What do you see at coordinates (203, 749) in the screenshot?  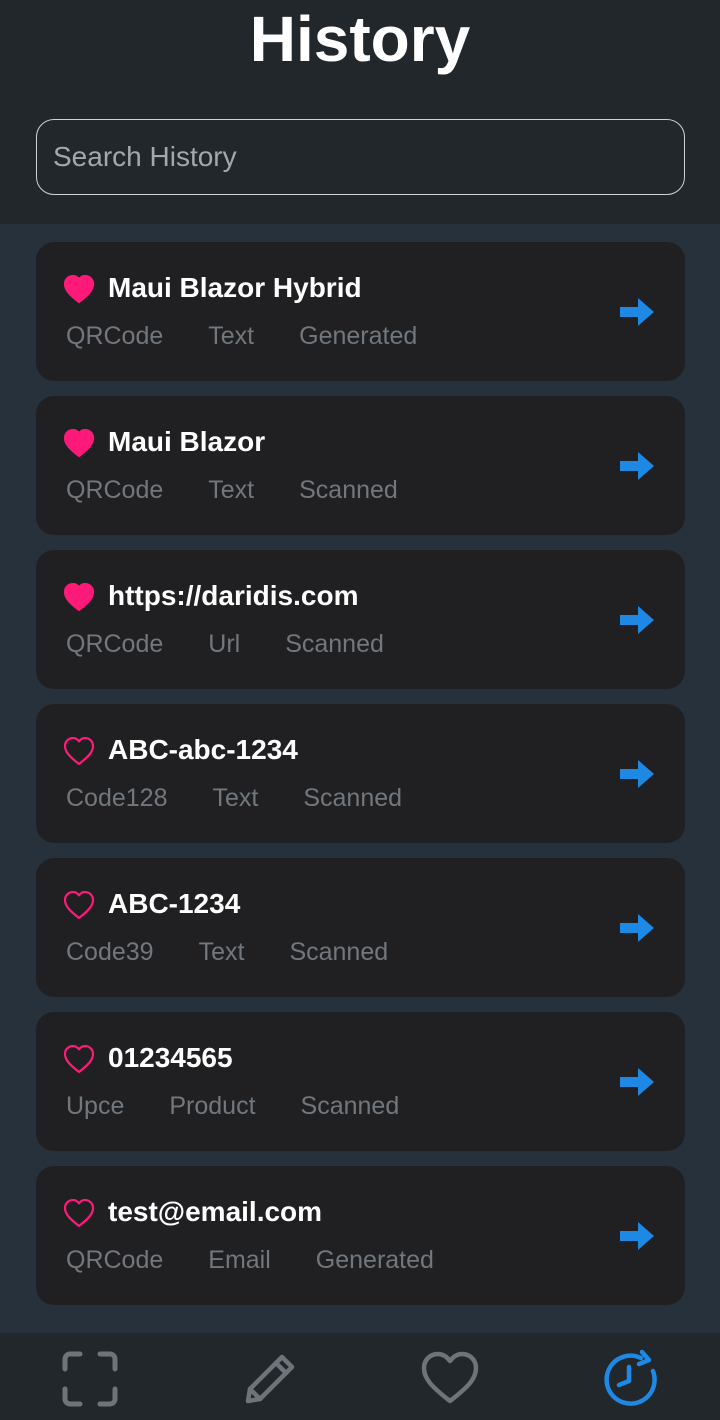 I see `item-title: ABC-abc-1234` at bounding box center [203, 749].